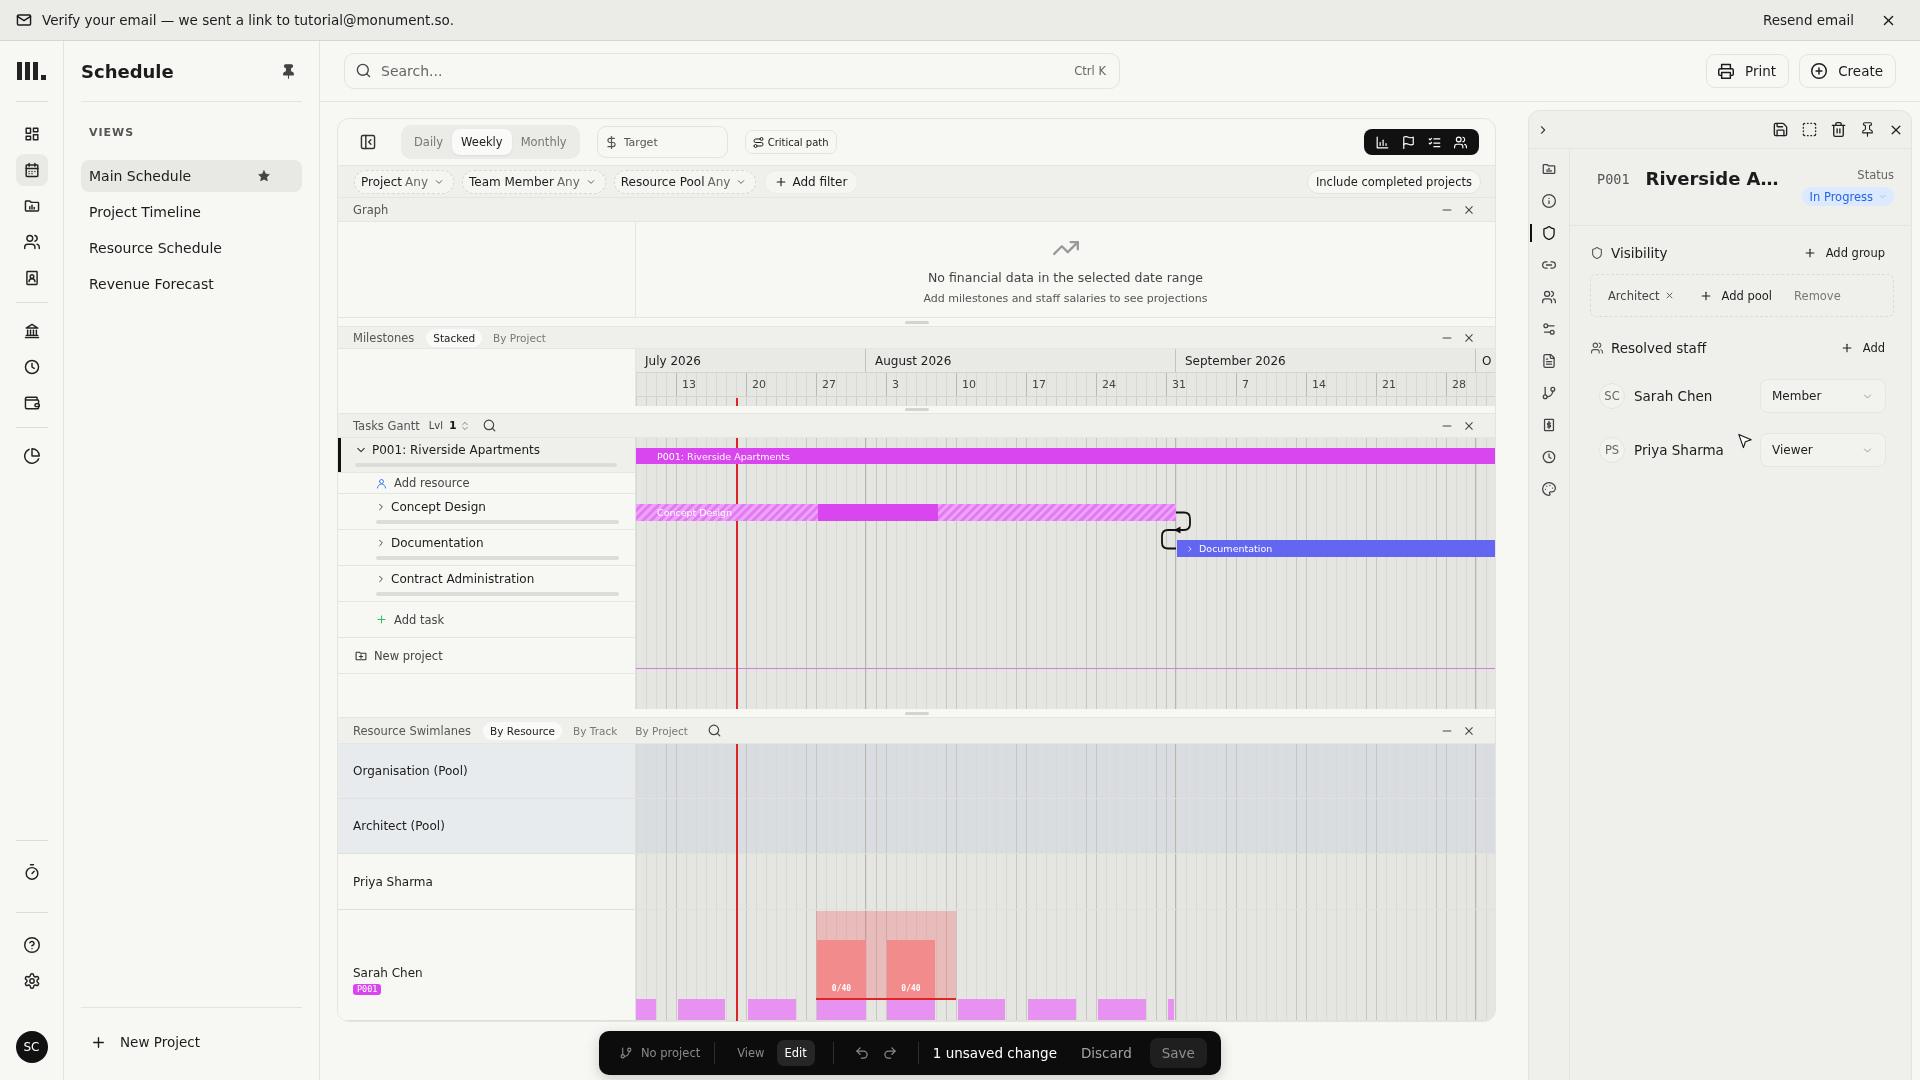 This screenshot has width=1920, height=1080. I want to click on week-label: 31, so click(1179, 384).